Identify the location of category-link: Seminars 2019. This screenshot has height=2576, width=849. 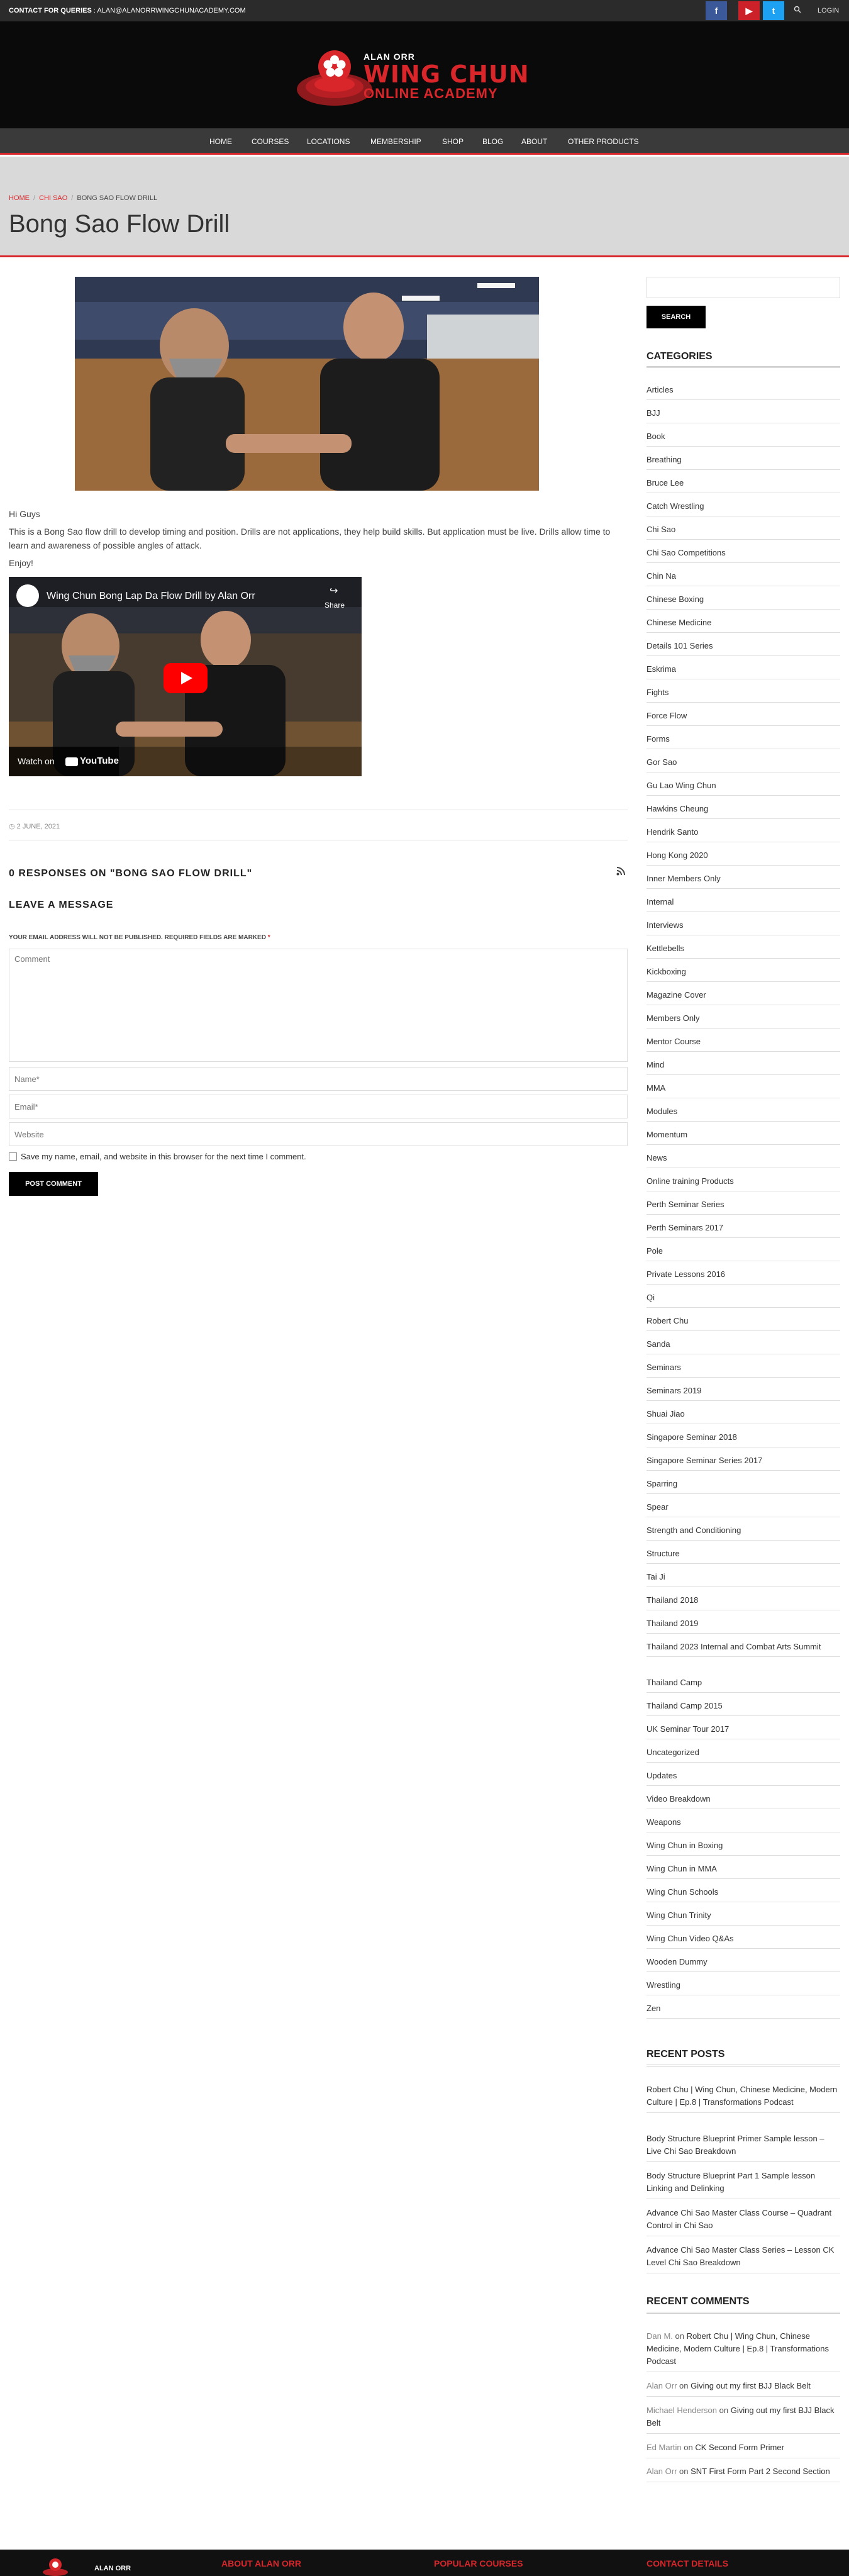
(743, 1393).